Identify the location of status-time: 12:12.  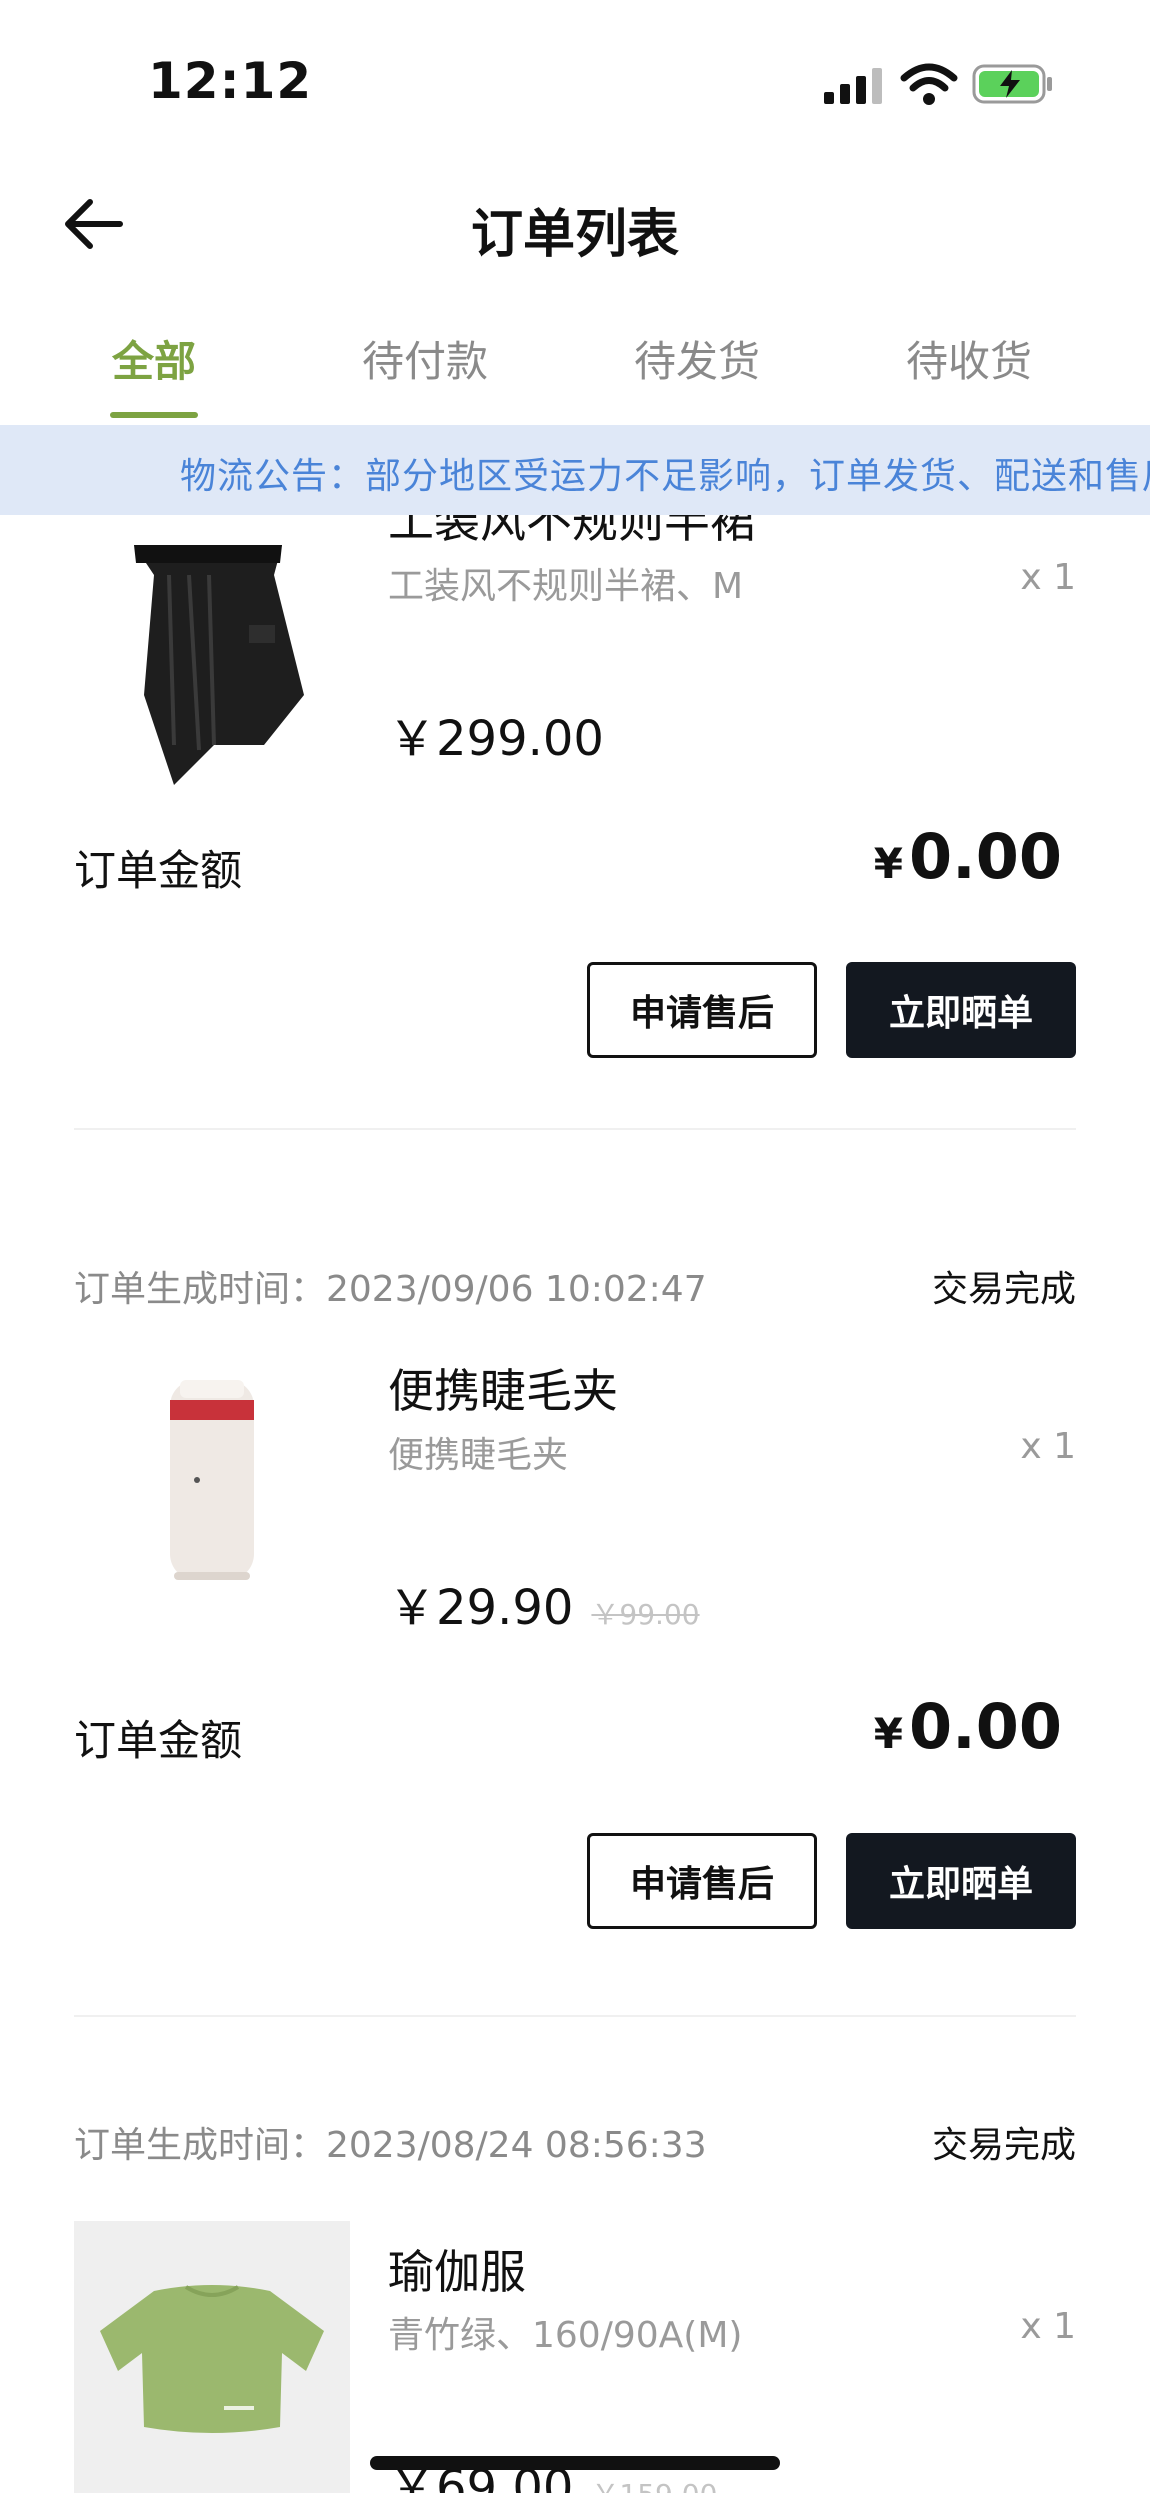
(230, 81).